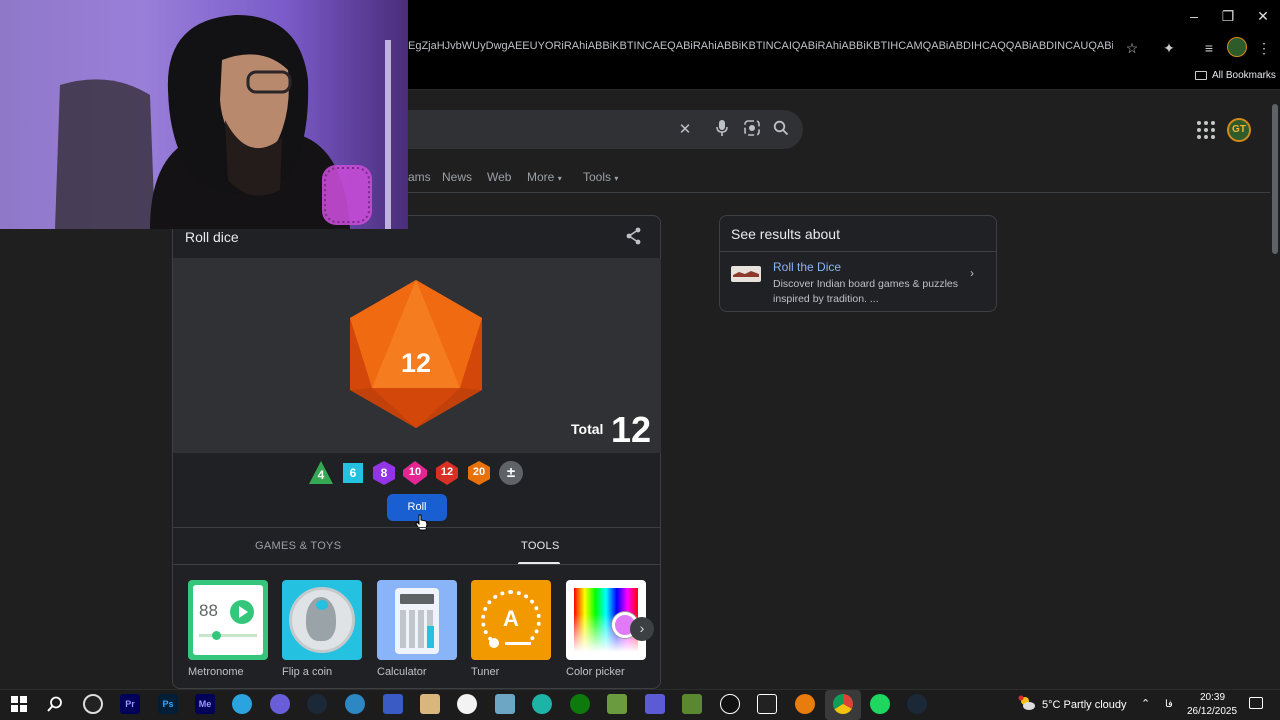 The width and height of the screenshot is (1280, 720). I want to click on die-result: 12, so click(416, 363).